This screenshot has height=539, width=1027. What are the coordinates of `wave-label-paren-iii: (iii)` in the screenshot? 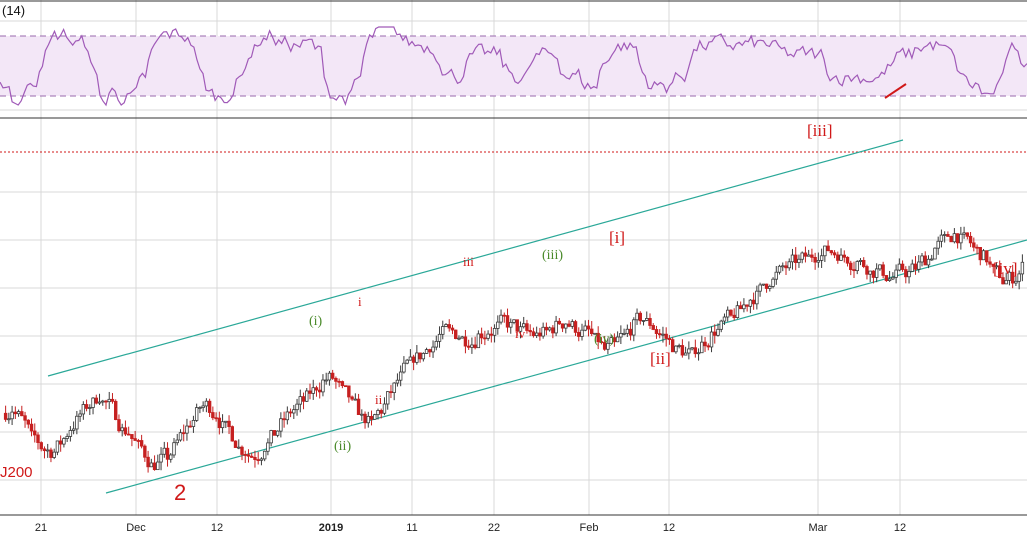 It's located at (552, 255).